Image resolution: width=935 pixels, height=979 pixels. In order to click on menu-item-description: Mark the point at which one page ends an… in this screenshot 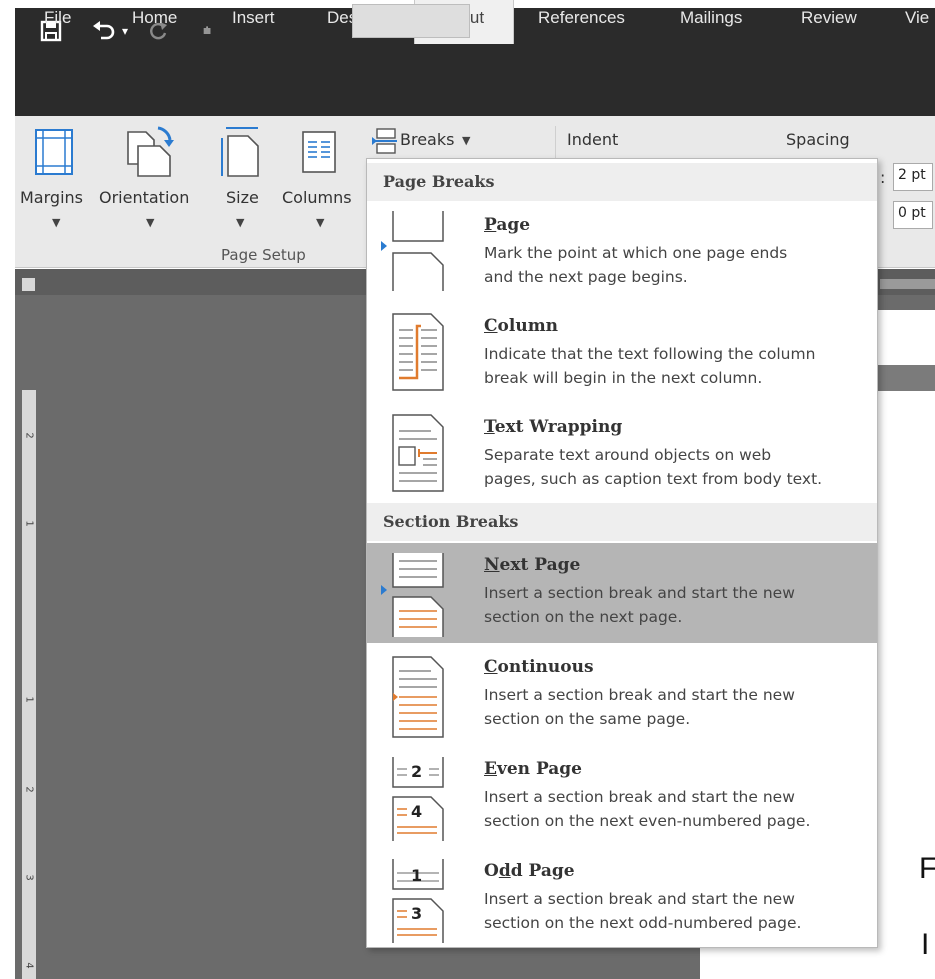, I will do `click(636, 265)`.